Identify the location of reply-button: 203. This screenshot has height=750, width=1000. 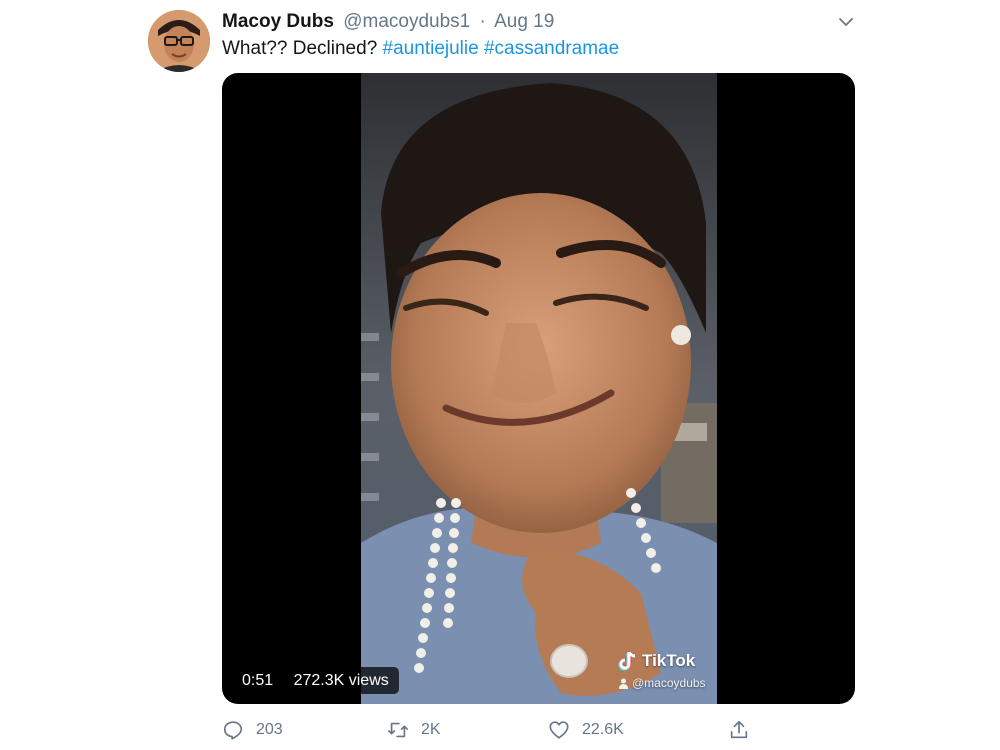
(252, 730).